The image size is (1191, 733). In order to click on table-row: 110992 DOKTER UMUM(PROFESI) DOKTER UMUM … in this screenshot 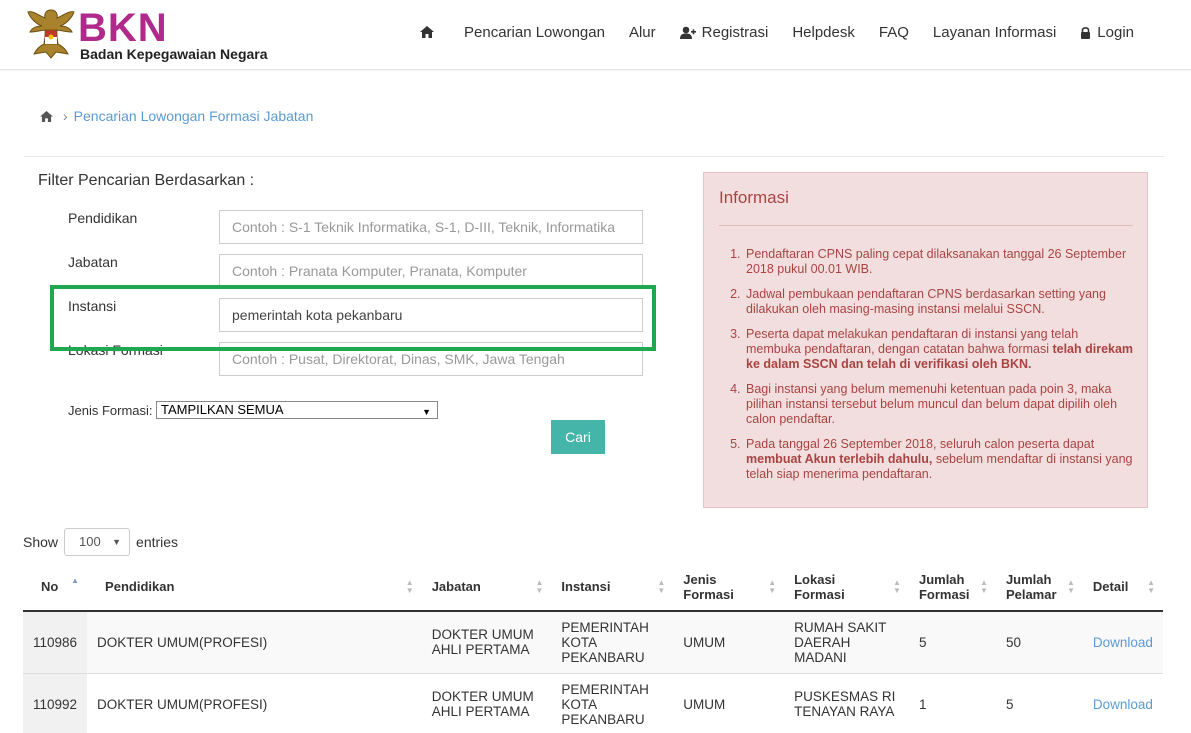, I will do `click(593, 703)`.